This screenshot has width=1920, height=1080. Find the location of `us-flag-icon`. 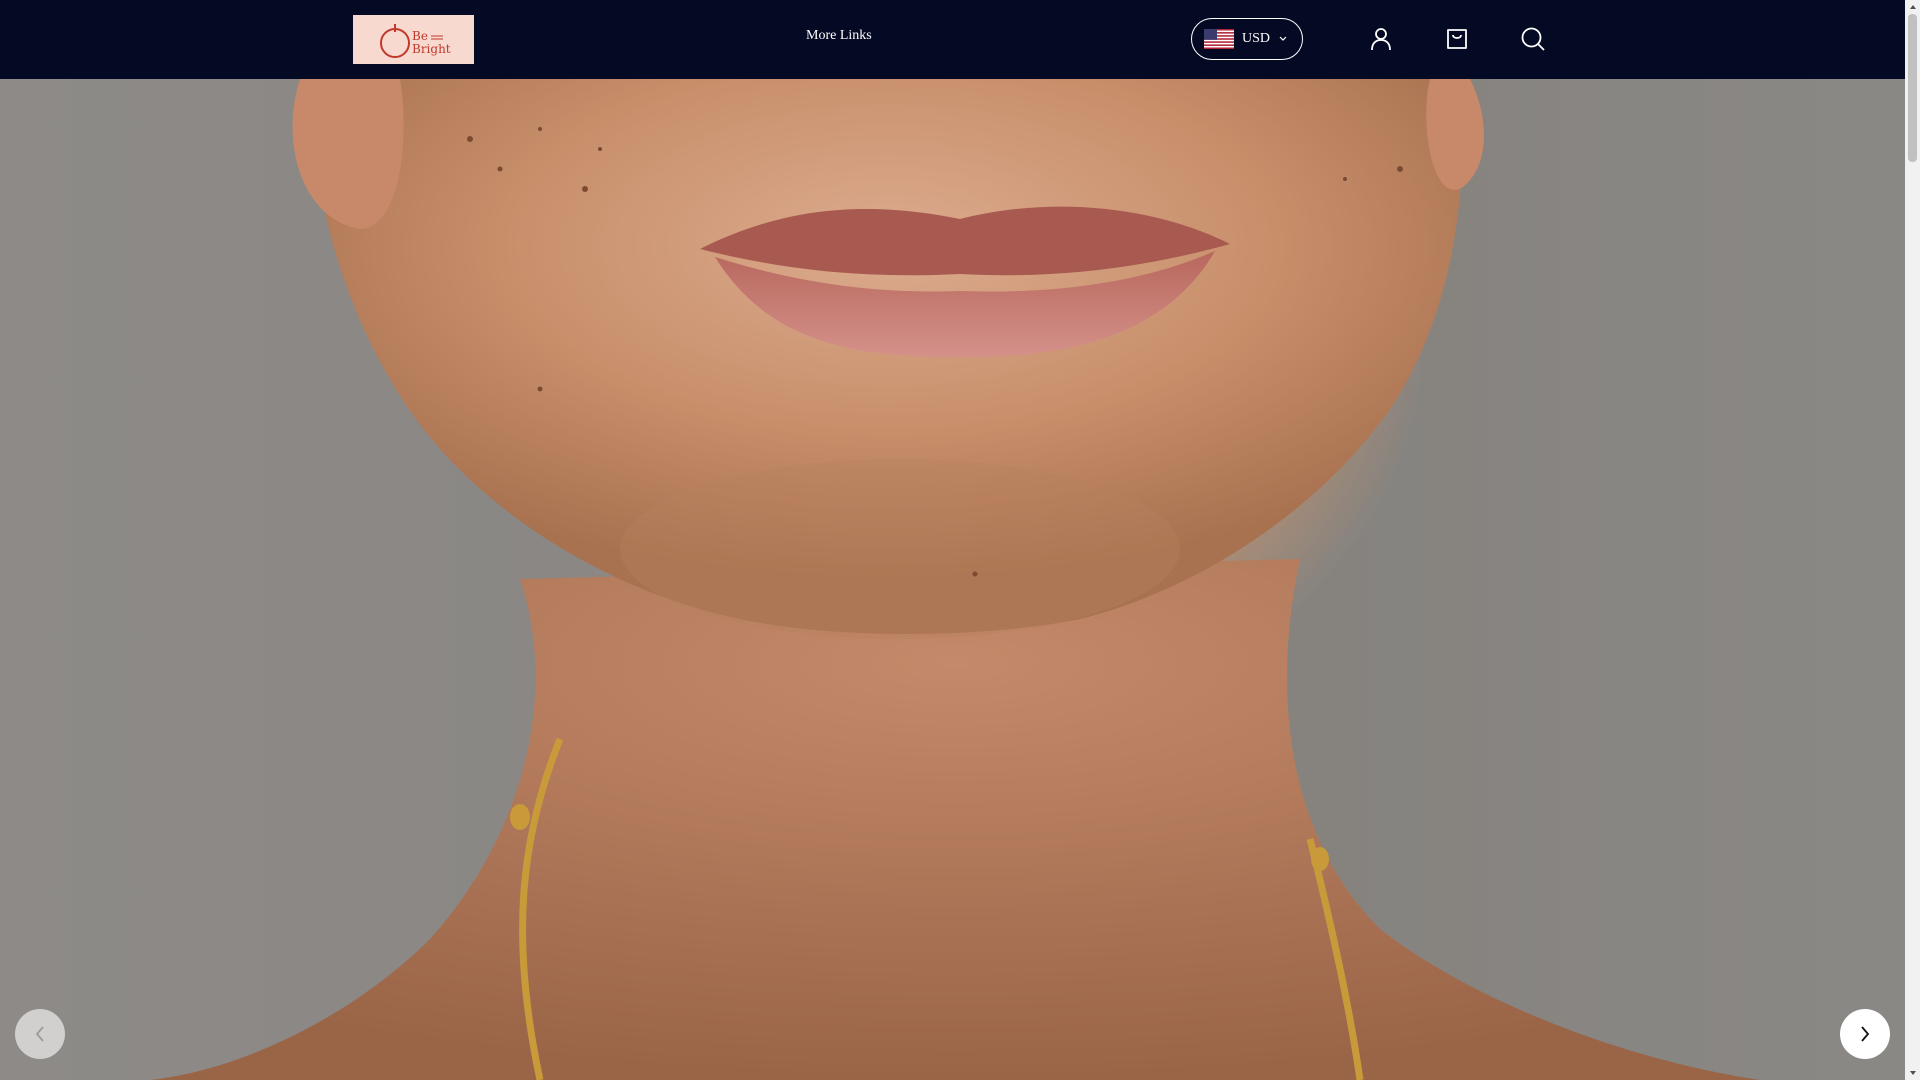

us-flag-icon is located at coordinates (1219, 39).